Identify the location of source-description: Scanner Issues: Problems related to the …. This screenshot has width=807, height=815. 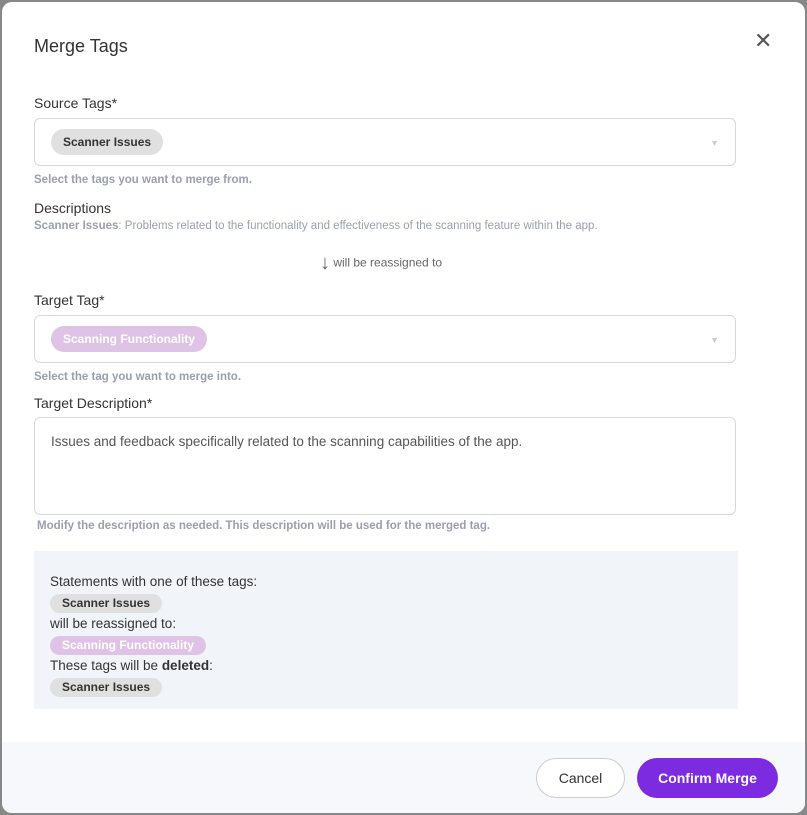
(316, 226).